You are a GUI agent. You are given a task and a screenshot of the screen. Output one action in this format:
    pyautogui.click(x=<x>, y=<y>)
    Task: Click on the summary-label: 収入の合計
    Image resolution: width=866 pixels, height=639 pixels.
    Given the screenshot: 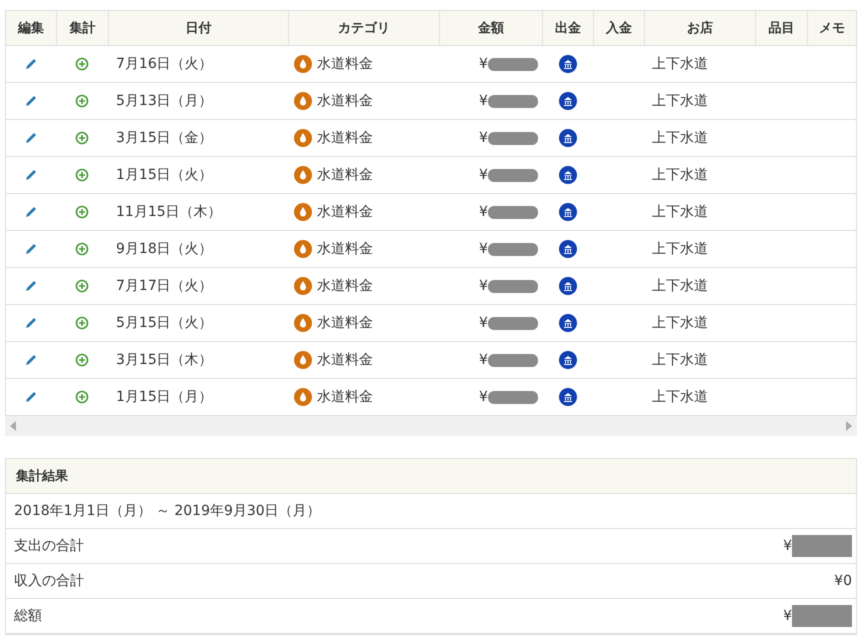 What is the action you would take?
    pyautogui.click(x=49, y=581)
    